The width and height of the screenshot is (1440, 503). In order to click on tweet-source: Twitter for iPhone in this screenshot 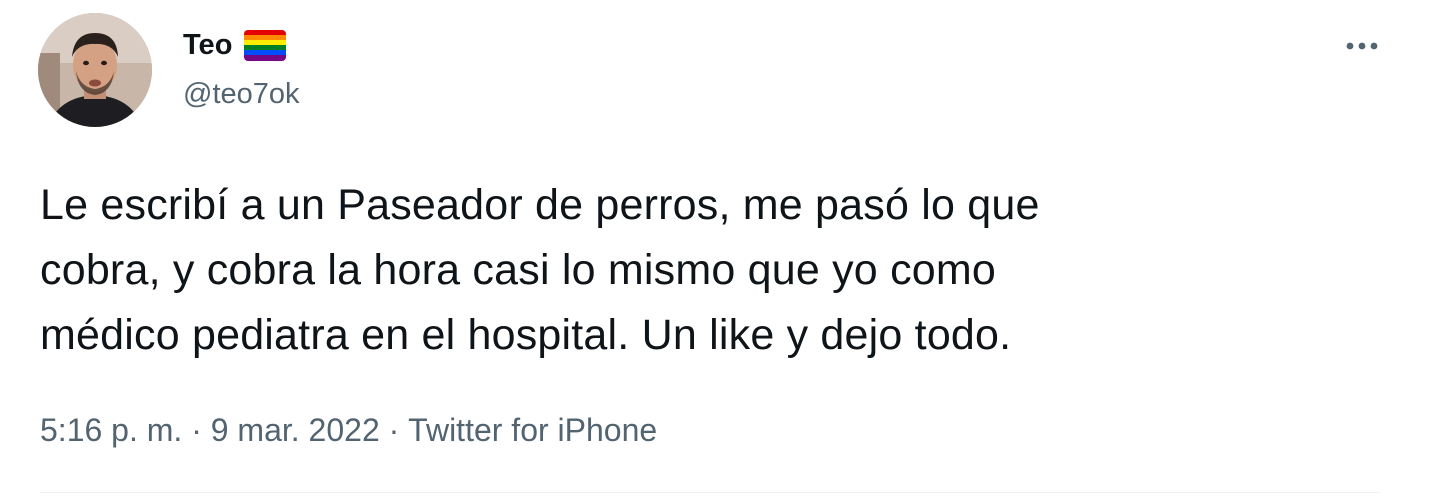, I will do `click(532, 430)`.